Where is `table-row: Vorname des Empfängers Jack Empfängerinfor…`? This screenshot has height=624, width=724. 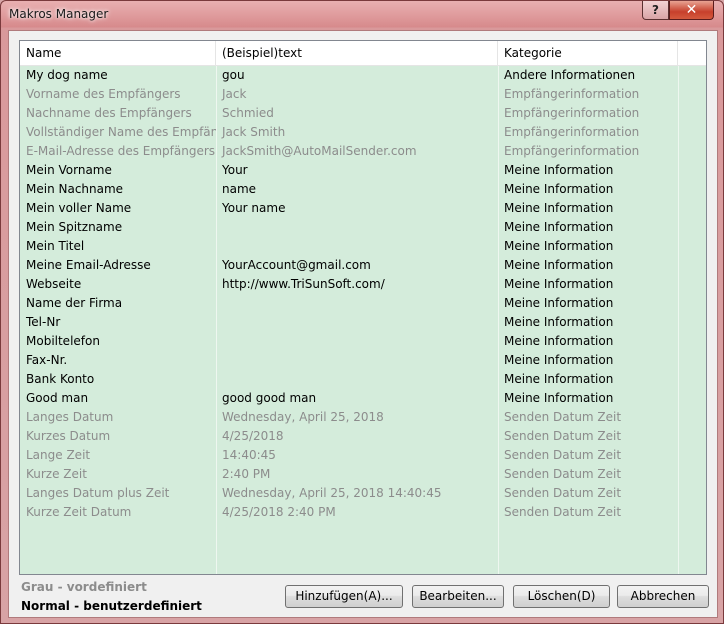
table-row: Vorname des Empfängers Jack Empfängerinfor… is located at coordinates (350, 94).